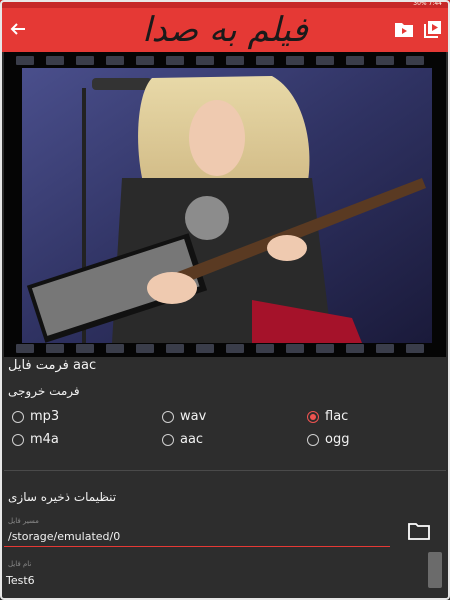  I want to click on radio-wav: wav, so click(184, 416).